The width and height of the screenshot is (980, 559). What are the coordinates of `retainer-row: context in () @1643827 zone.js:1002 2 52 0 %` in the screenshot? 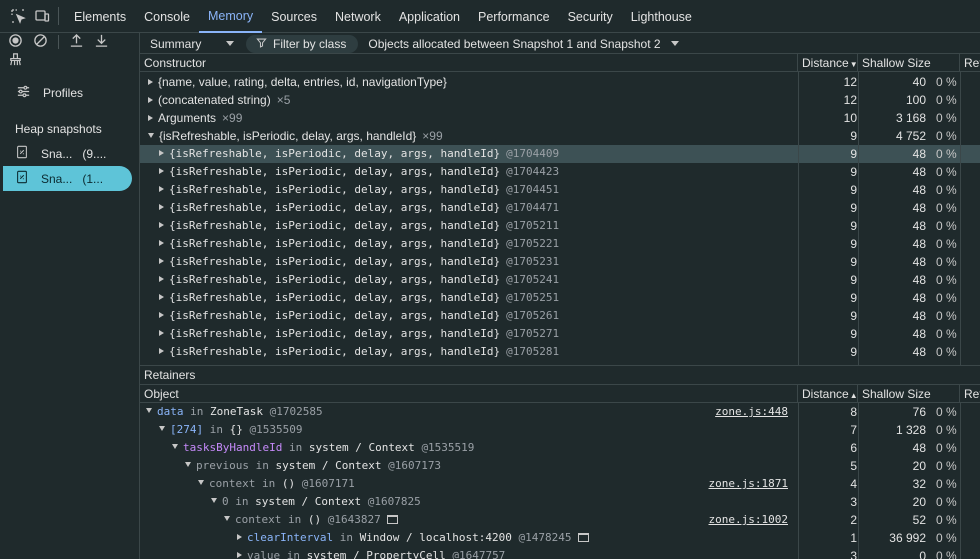 It's located at (560, 520).